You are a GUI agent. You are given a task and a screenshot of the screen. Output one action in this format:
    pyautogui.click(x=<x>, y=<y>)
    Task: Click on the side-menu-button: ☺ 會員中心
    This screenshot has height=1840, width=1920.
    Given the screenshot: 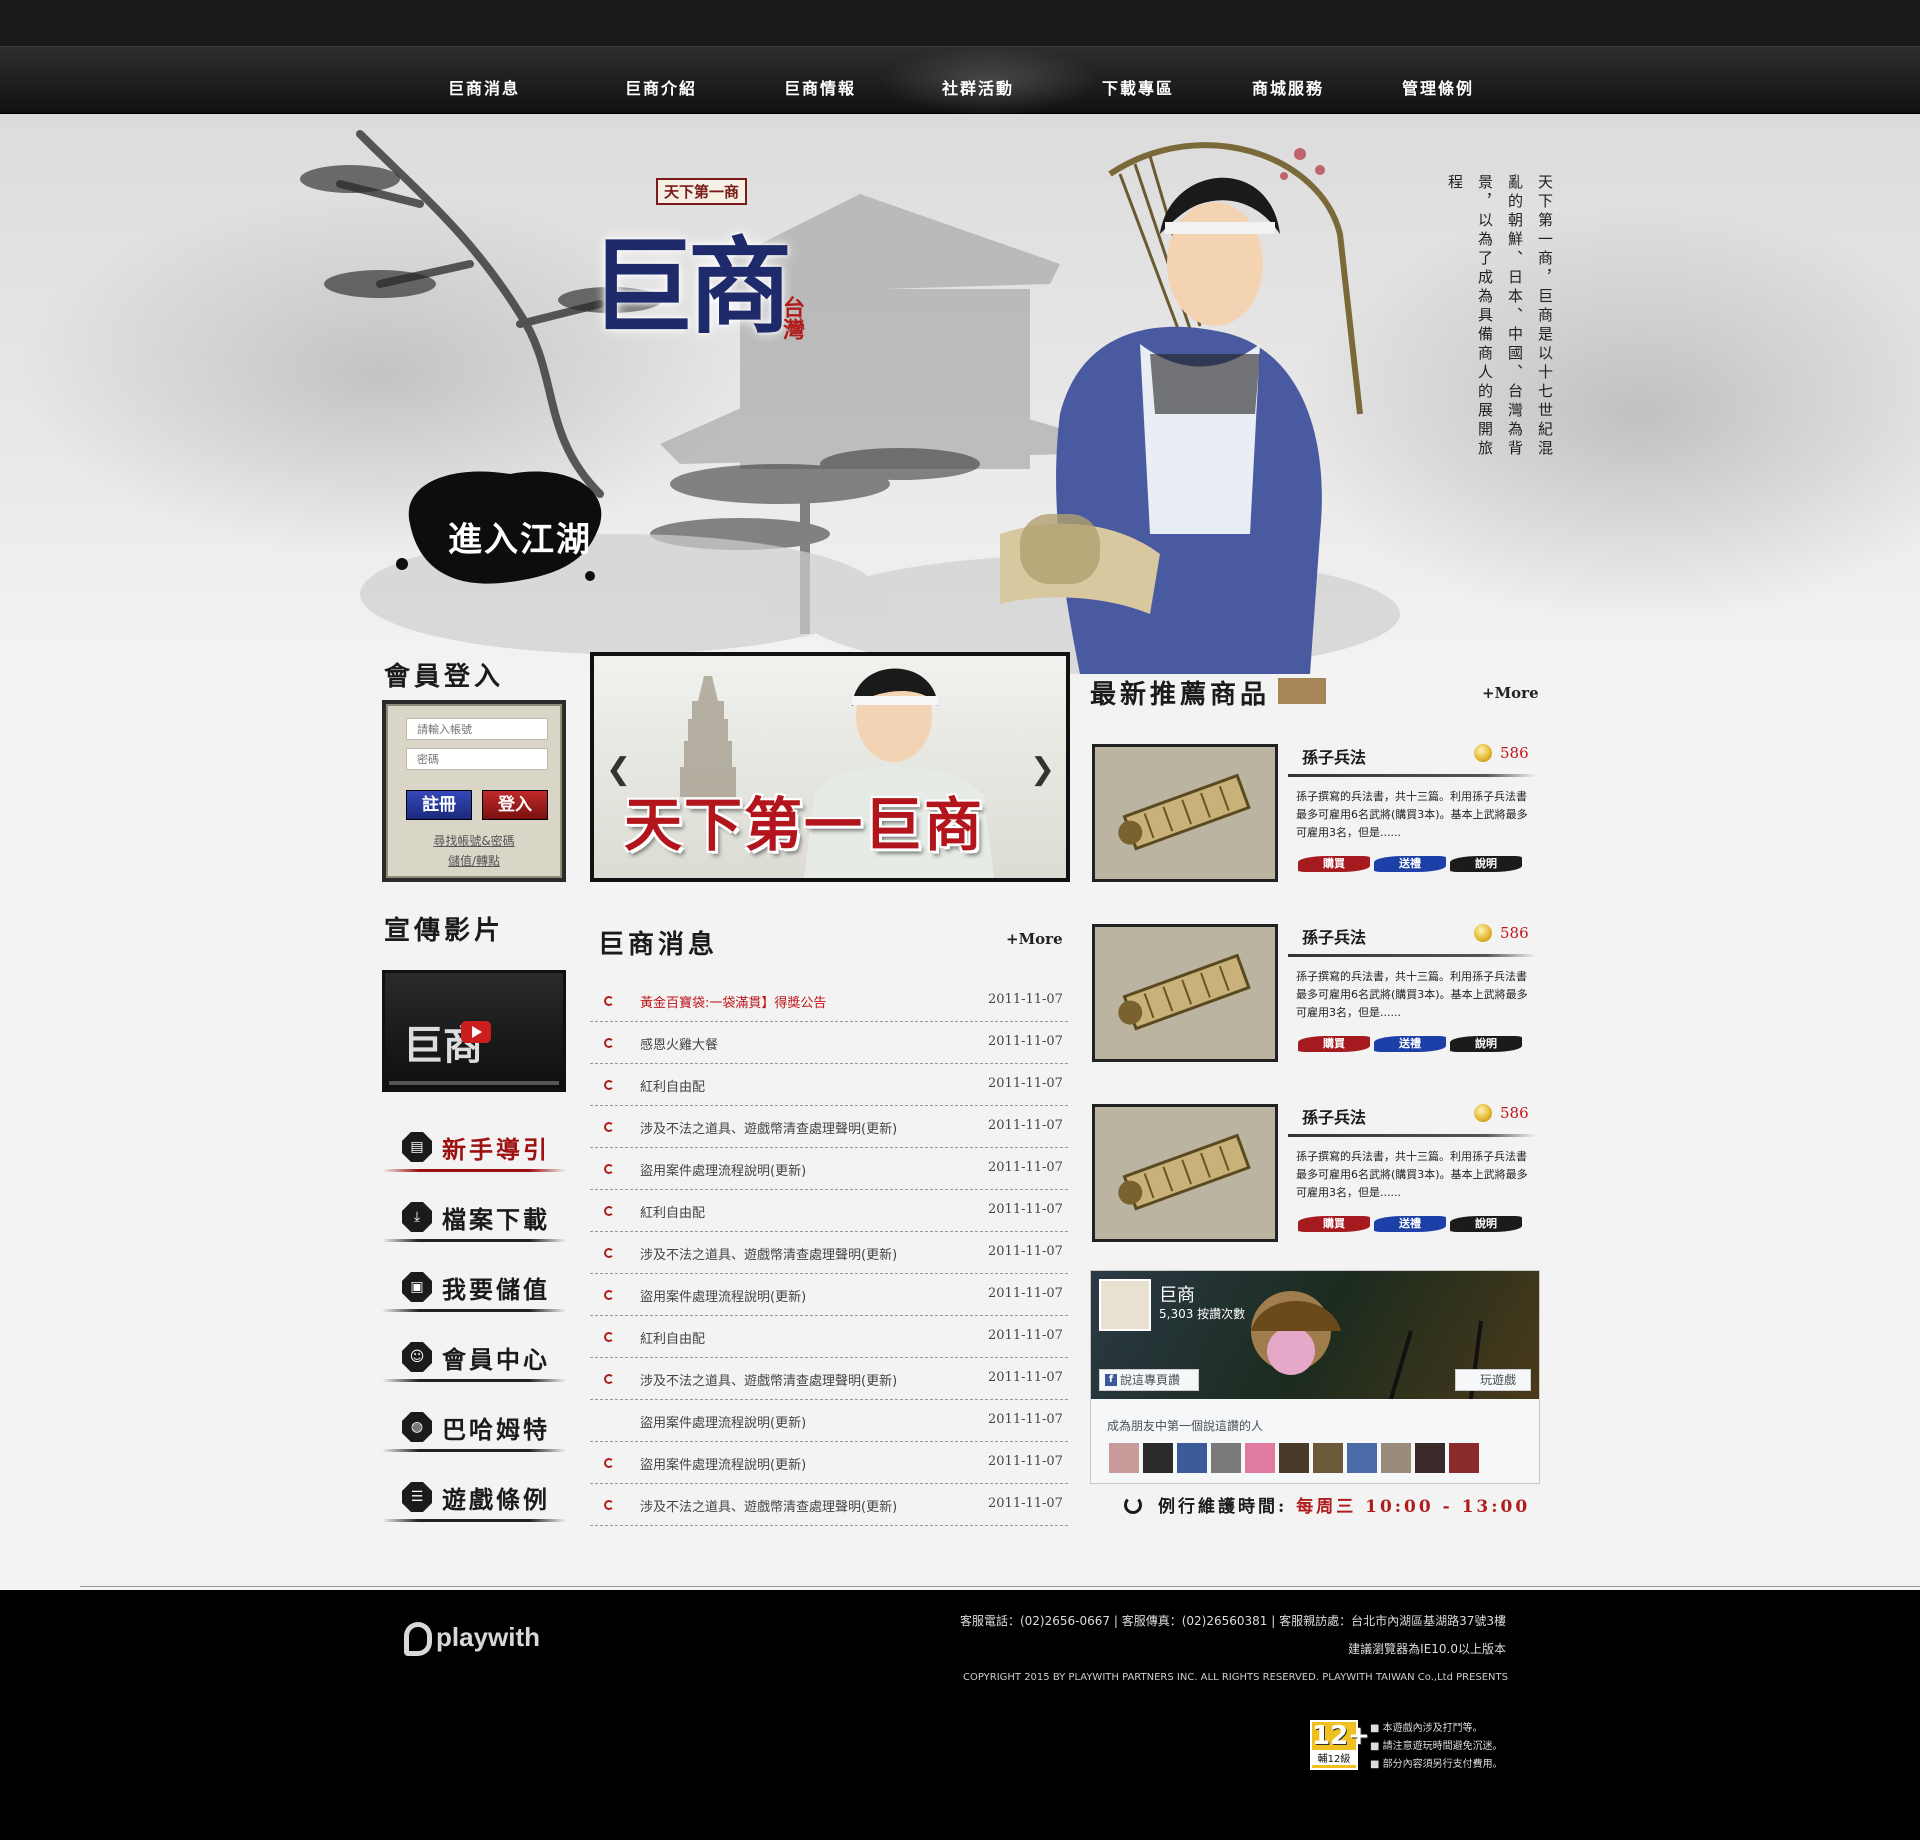 What is the action you would take?
    pyautogui.click(x=474, y=1358)
    